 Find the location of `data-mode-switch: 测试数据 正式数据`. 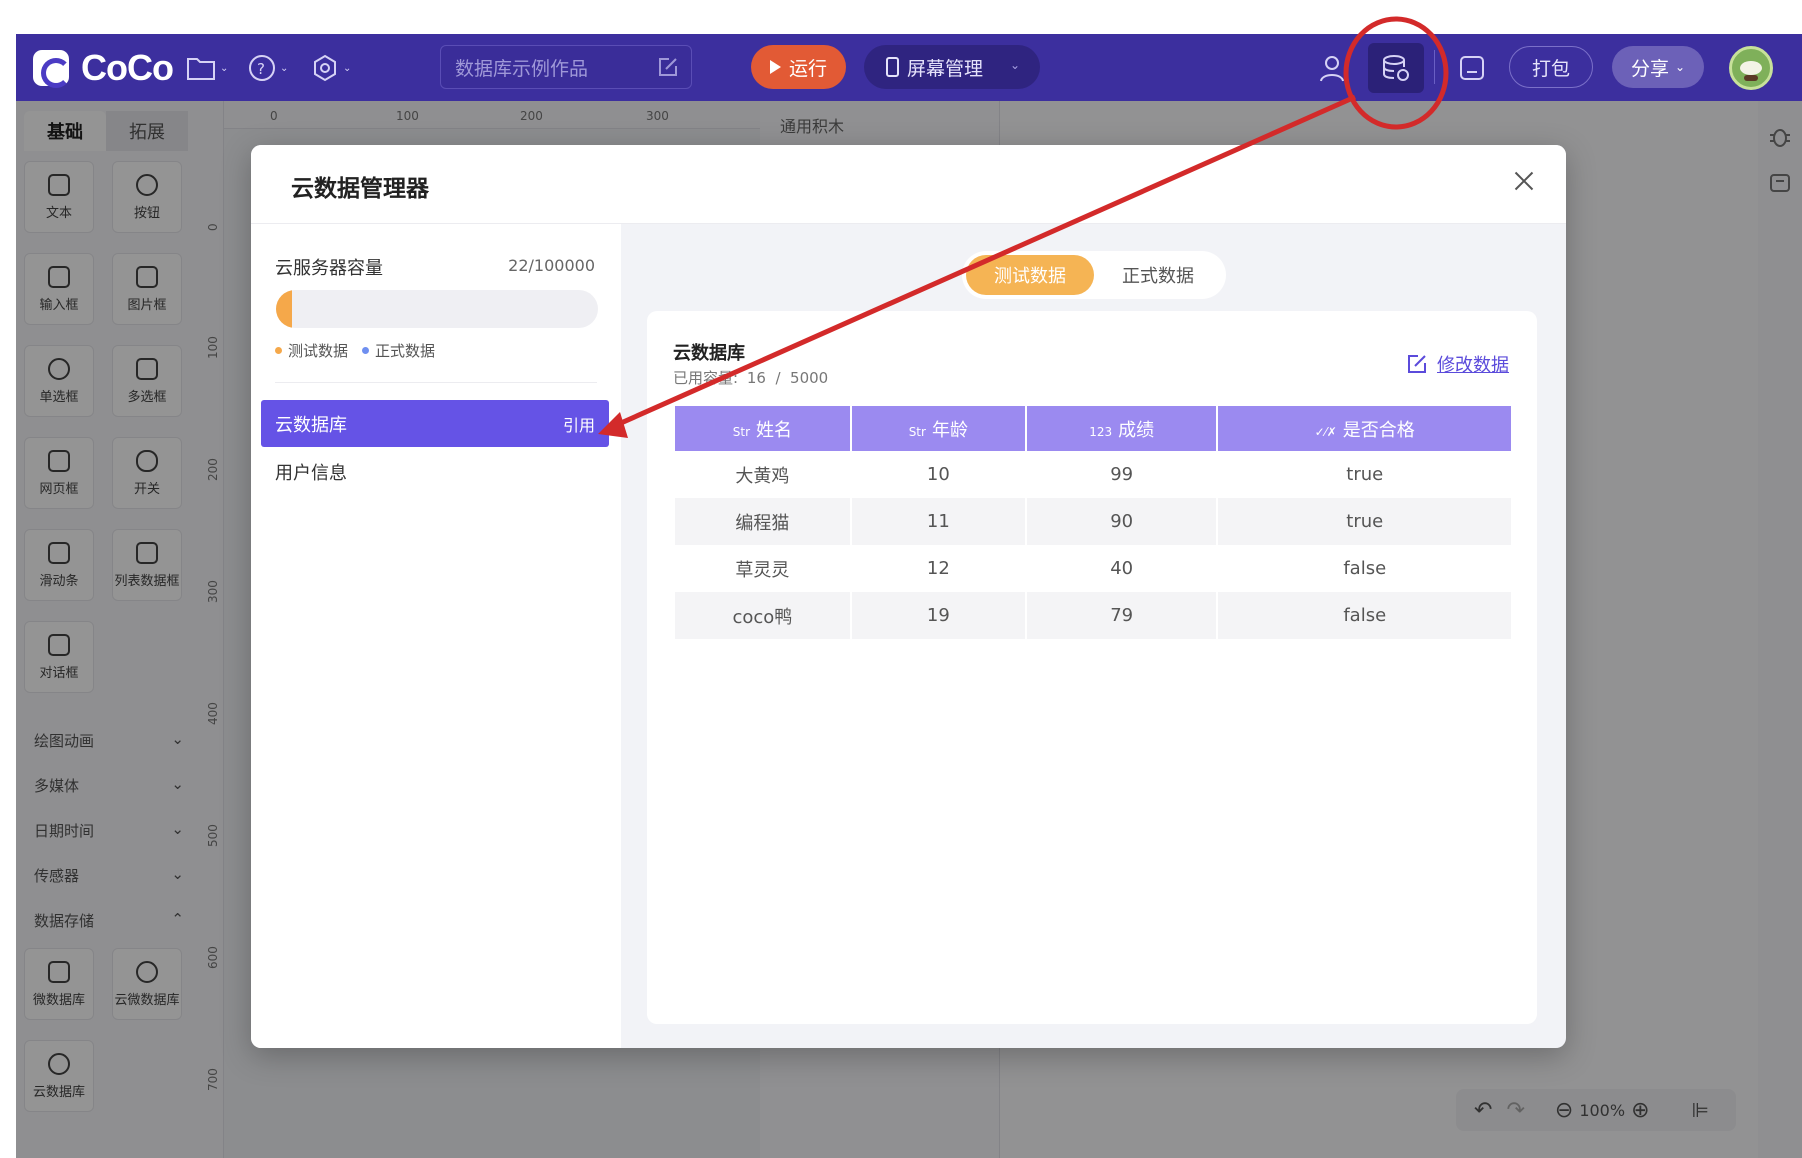

data-mode-switch: 测试数据 正式数据 is located at coordinates (1094, 275).